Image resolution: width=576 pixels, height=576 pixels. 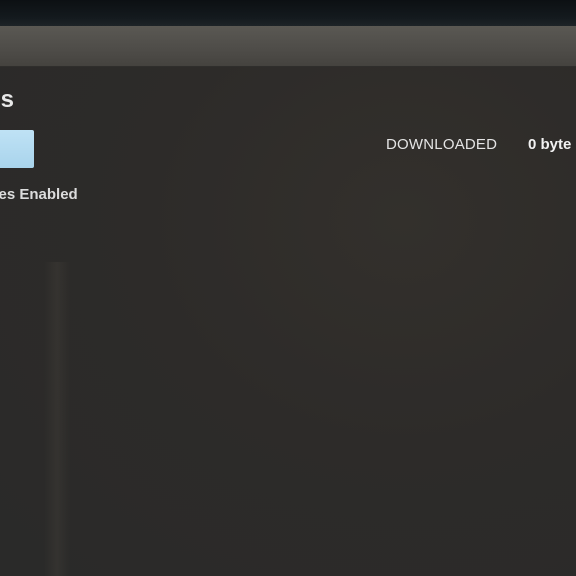 I want to click on page-title: ns, so click(x=7, y=99).